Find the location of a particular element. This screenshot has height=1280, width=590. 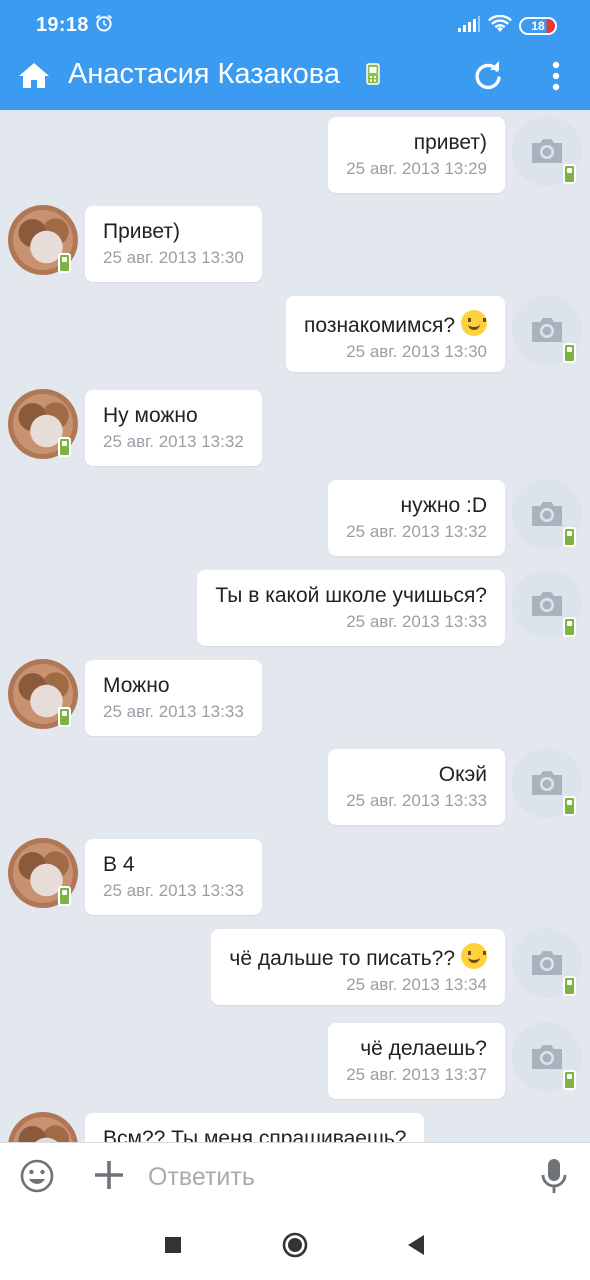

outgoing-message: познакомимся? 25 авг. 2013 13:30 is located at coordinates (295, 330).